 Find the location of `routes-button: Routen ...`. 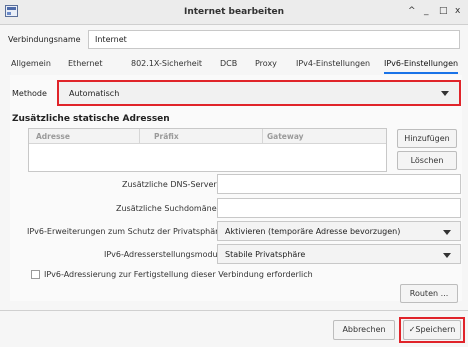

routes-button: Routen ... is located at coordinates (429, 293).